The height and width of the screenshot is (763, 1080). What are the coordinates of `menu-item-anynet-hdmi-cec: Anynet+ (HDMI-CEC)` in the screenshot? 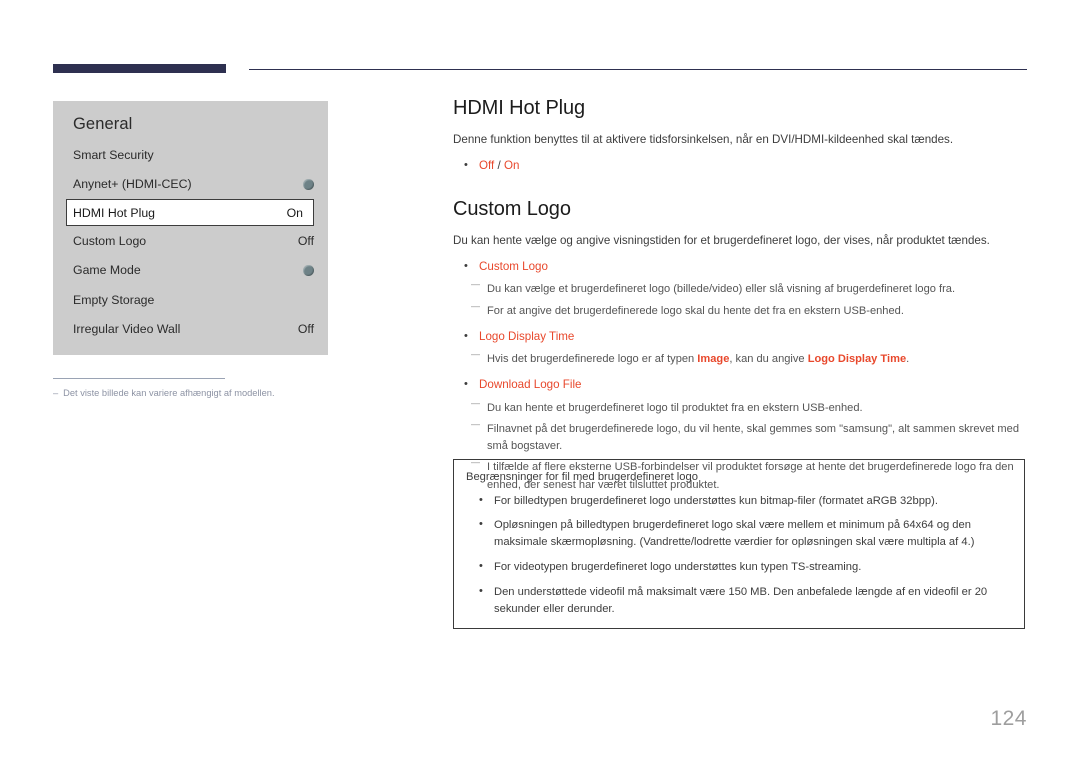 It's located at (190, 185).